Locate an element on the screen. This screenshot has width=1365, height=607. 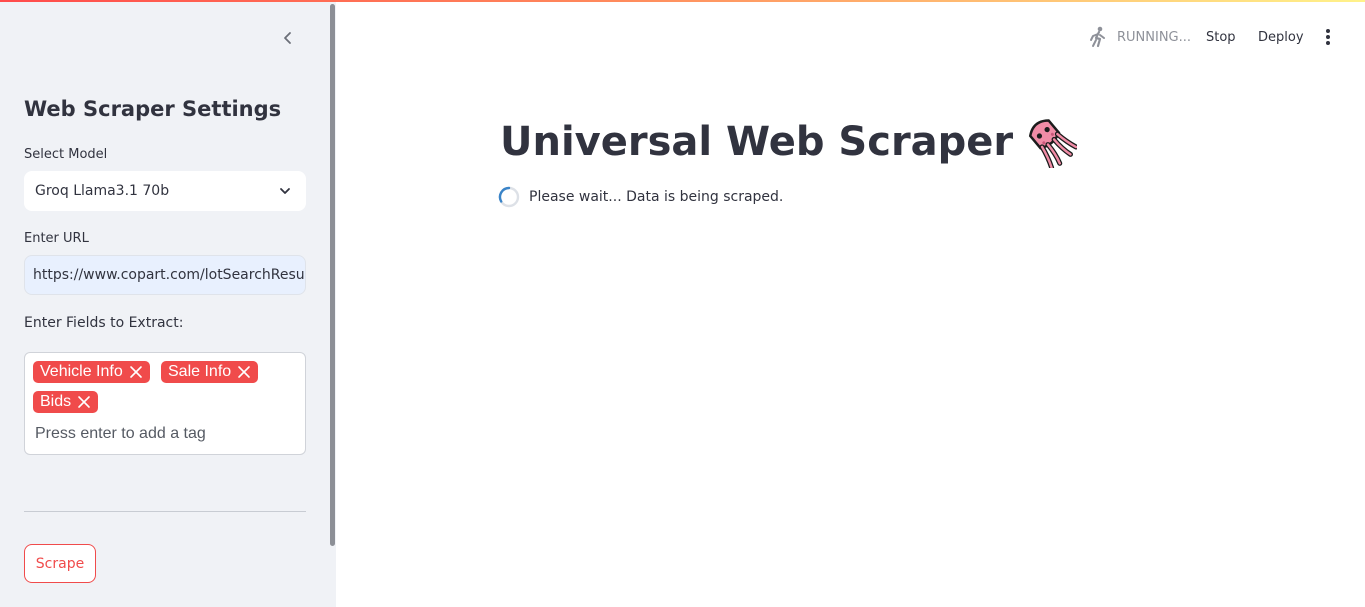
main-menu-button is located at coordinates (1328, 37).